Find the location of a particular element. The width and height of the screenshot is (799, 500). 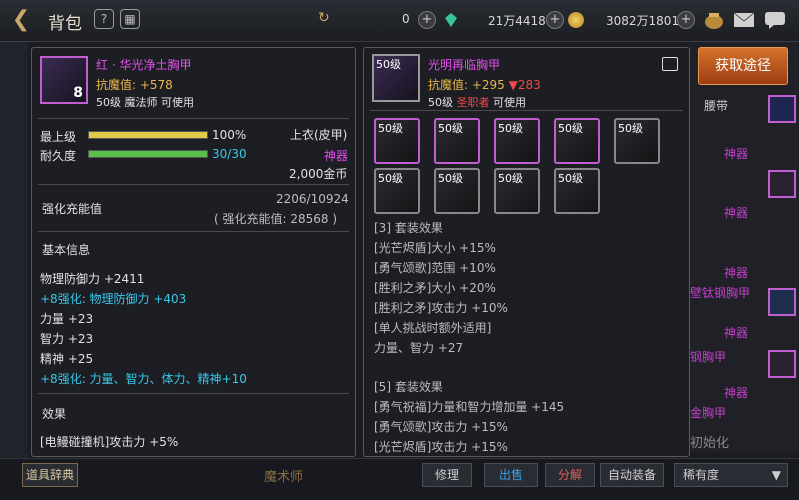

chevron-down-icon: ▼ is located at coordinates (776, 475).